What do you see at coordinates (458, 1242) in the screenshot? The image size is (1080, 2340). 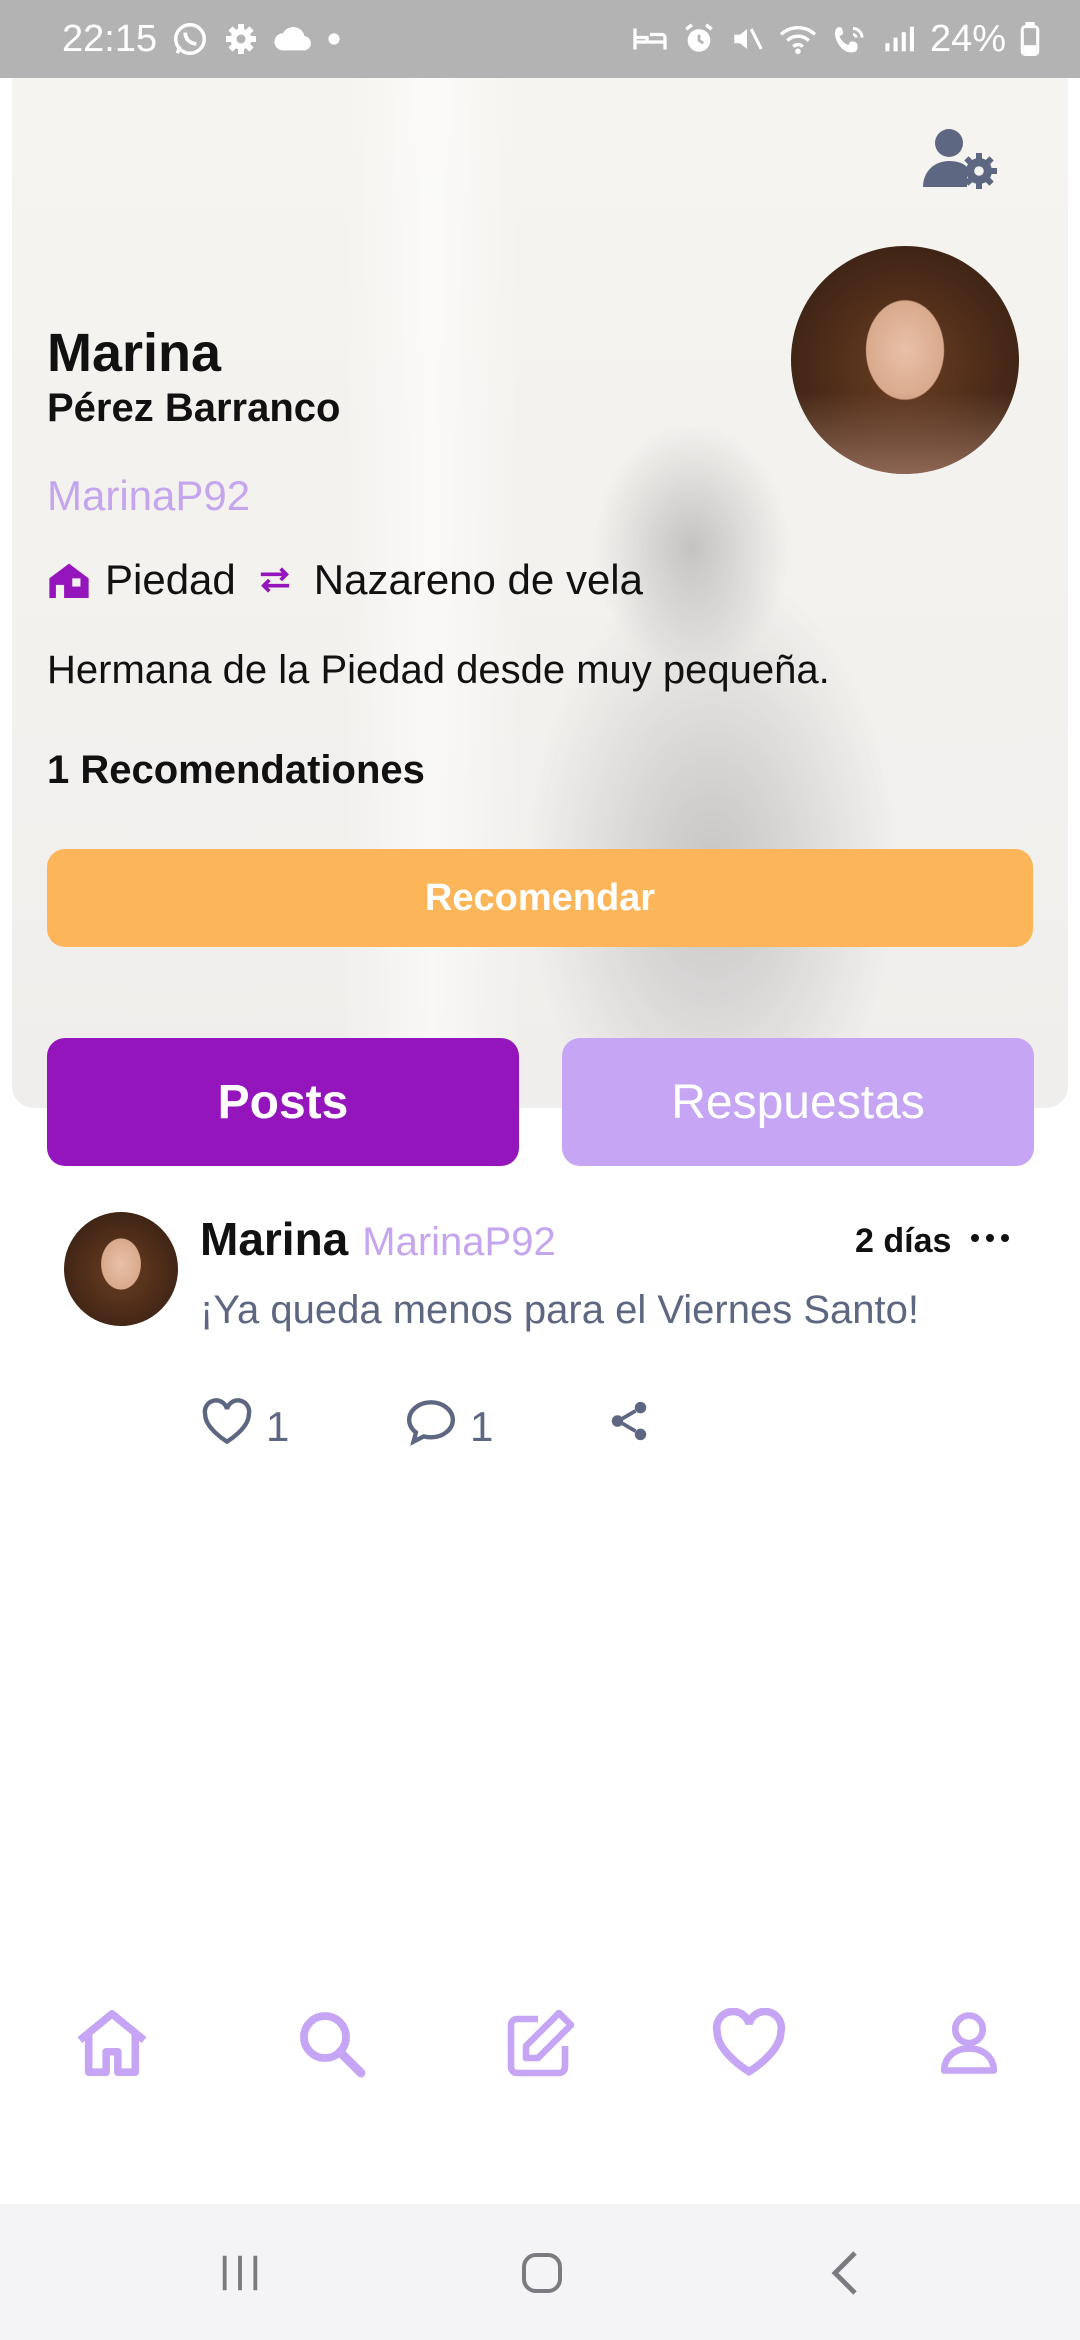 I see `post-author-username: MarinaP92` at bounding box center [458, 1242].